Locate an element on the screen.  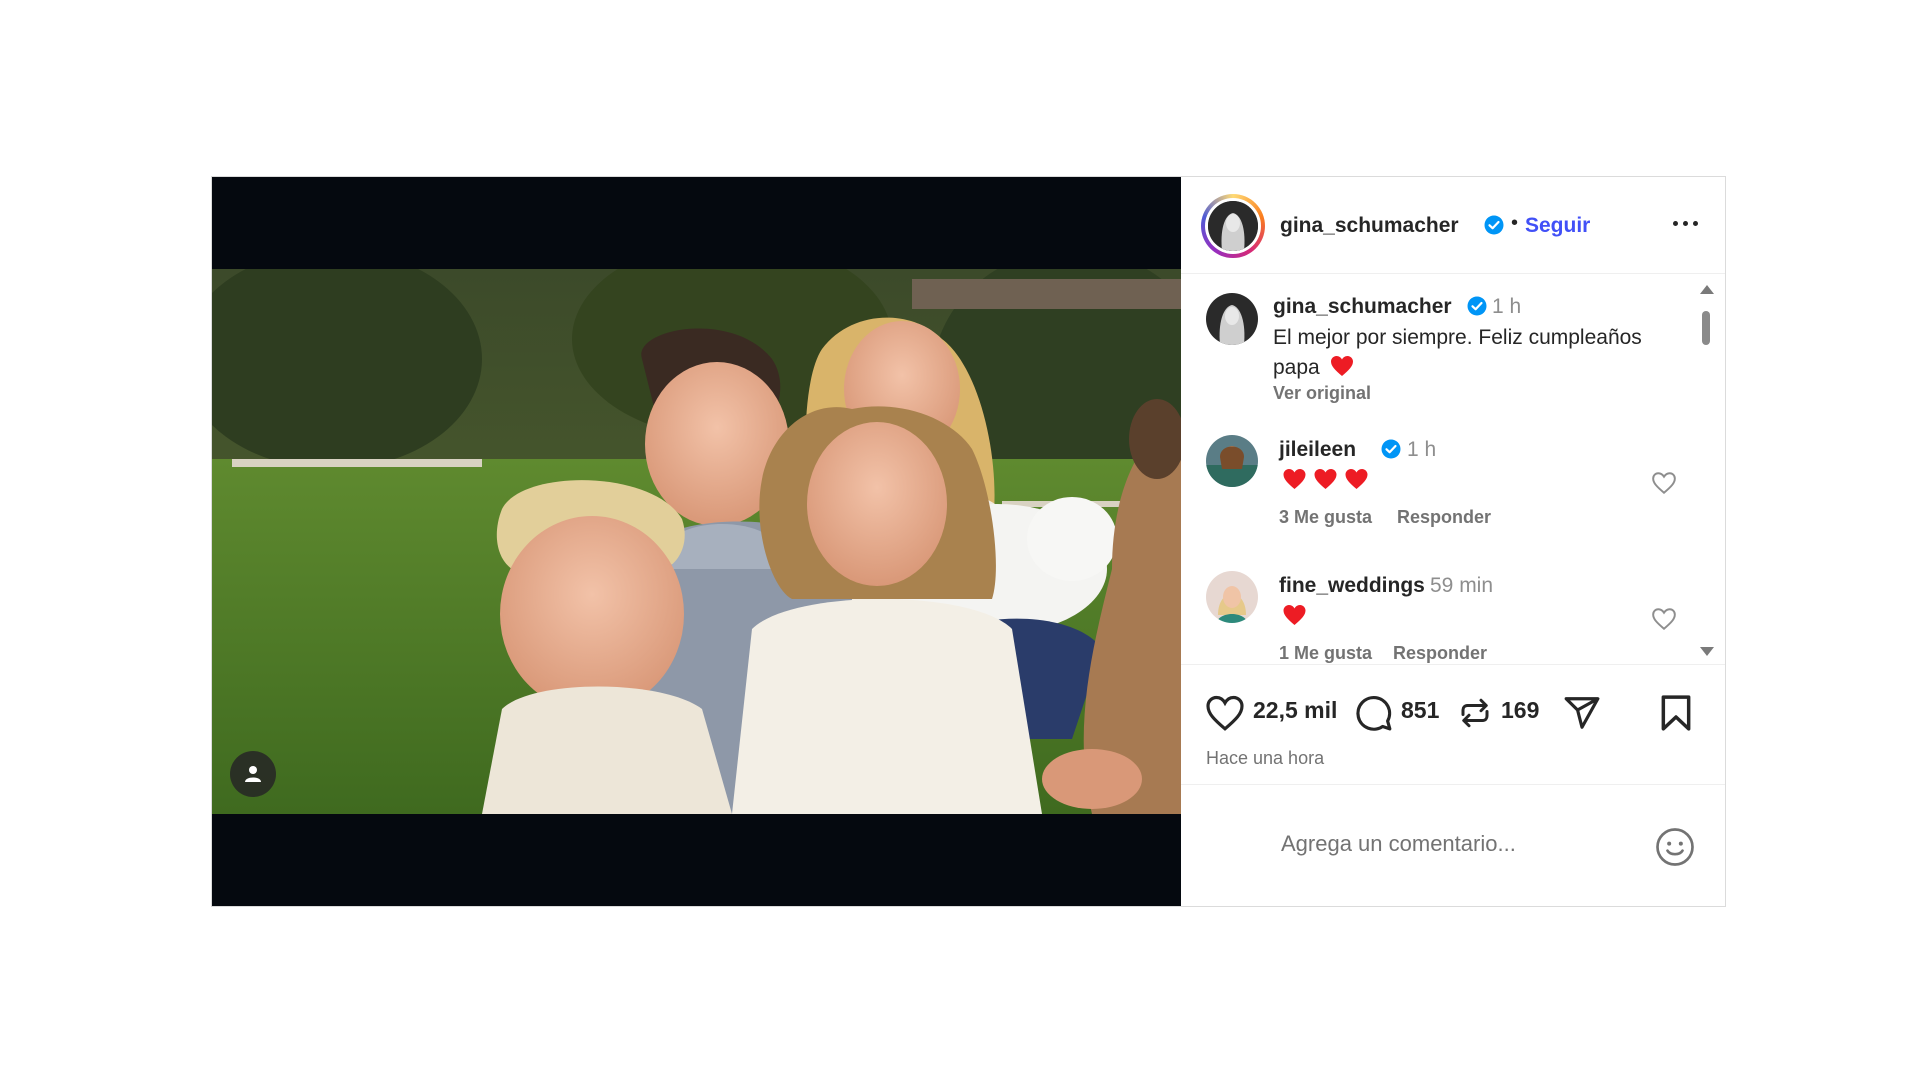
likes-count: 22,5 mil is located at coordinates (1295, 710).